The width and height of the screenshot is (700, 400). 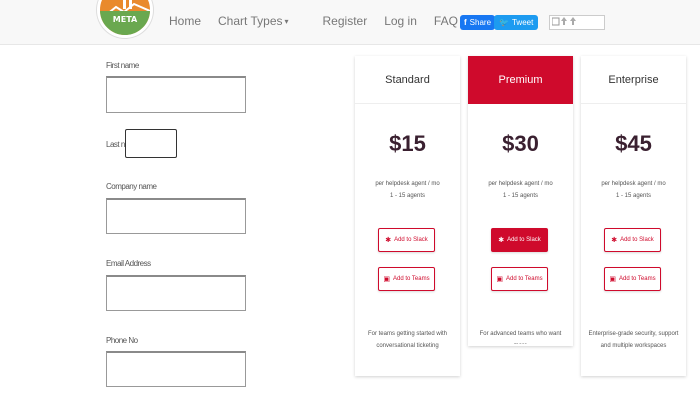 What do you see at coordinates (407, 143) in the screenshot?
I see `plan-price: $15` at bounding box center [407, 143].